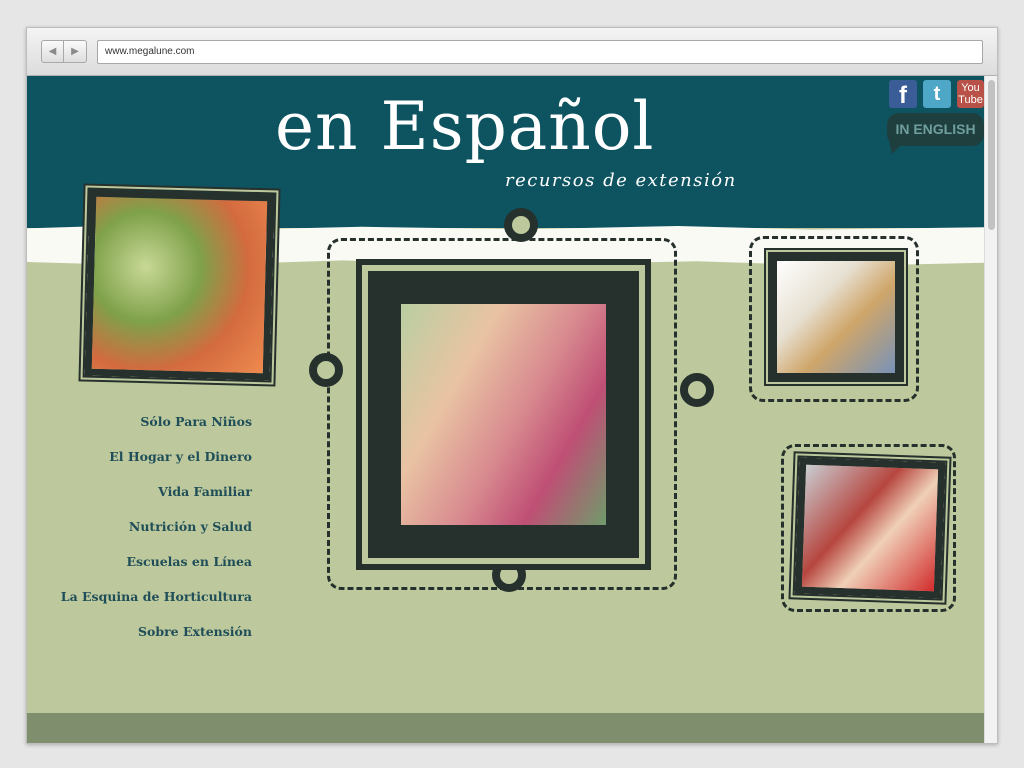 The height and width of the screenshot is (768, 1024). Describe the element at coordinates (970, 94) in the screenshot. I see `youtube-icon: You Tube` at that location.